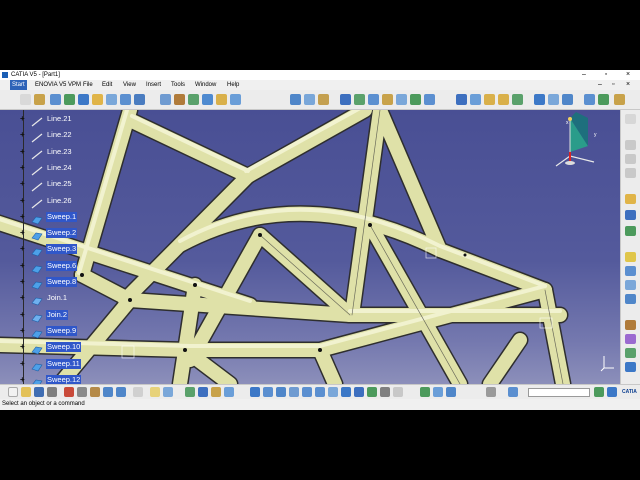 This screenshot has height=480, width=640. I want to click on rotate-tool-icon, so click(309, 99).